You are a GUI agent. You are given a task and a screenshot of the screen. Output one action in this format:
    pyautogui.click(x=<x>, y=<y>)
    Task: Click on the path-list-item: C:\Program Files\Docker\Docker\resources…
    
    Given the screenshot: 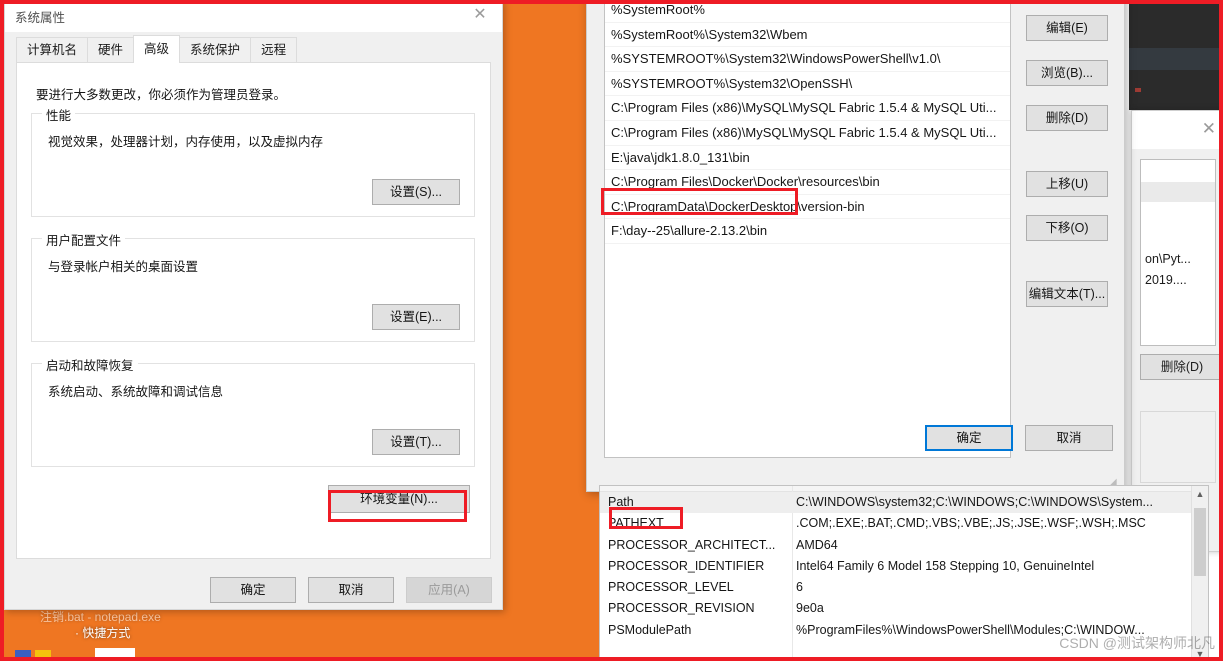 What is the action you would take?
    pyautogui.click(x=807, y=182)
    